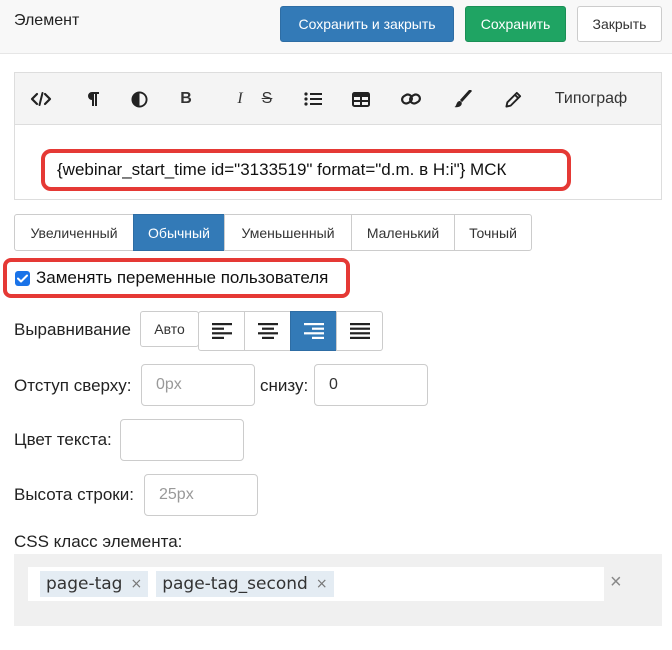  Describe the element at coordinates (198, 385) in the screenshot. I see `padding-top-input` at that location.